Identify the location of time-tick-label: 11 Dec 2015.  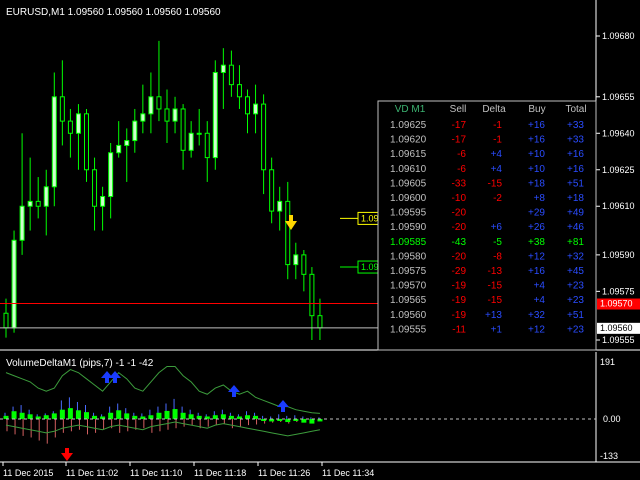
(28, 473).